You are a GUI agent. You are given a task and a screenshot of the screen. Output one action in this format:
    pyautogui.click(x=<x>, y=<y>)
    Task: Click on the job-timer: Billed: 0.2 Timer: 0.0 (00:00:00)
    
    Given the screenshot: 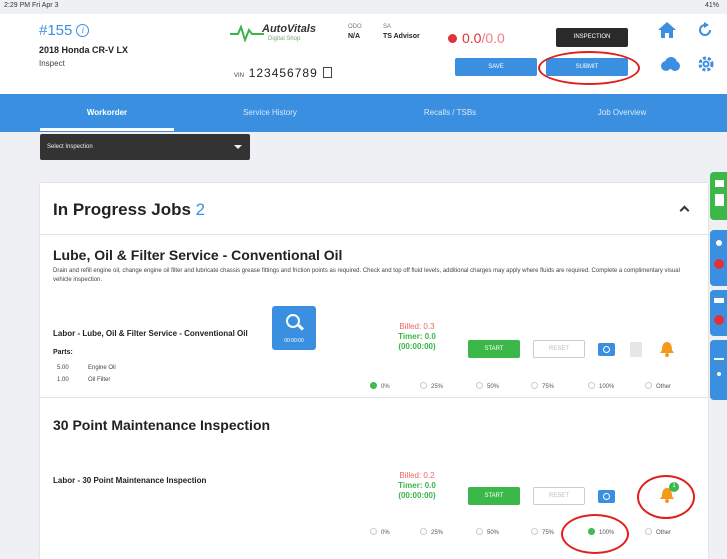 What is the action you would take?
    pyautogui.click(x=417, y=485)
    